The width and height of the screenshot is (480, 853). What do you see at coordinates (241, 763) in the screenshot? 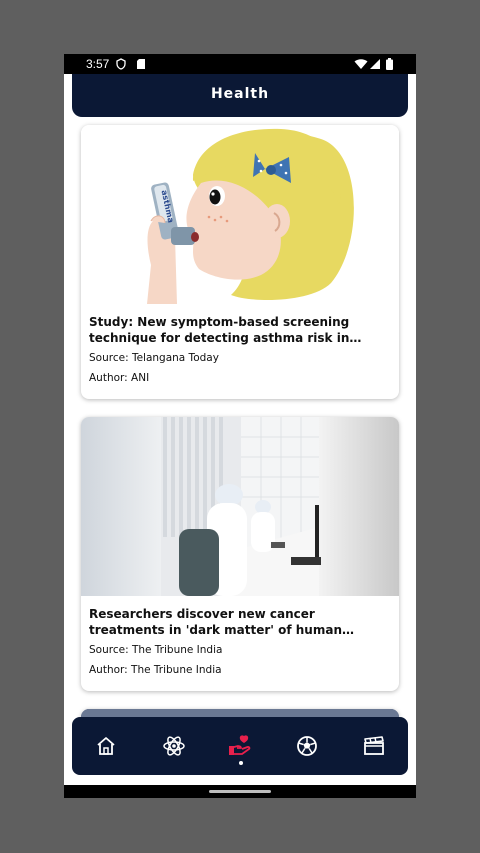
I see `active-indicator` at bounding box center [241, 763].